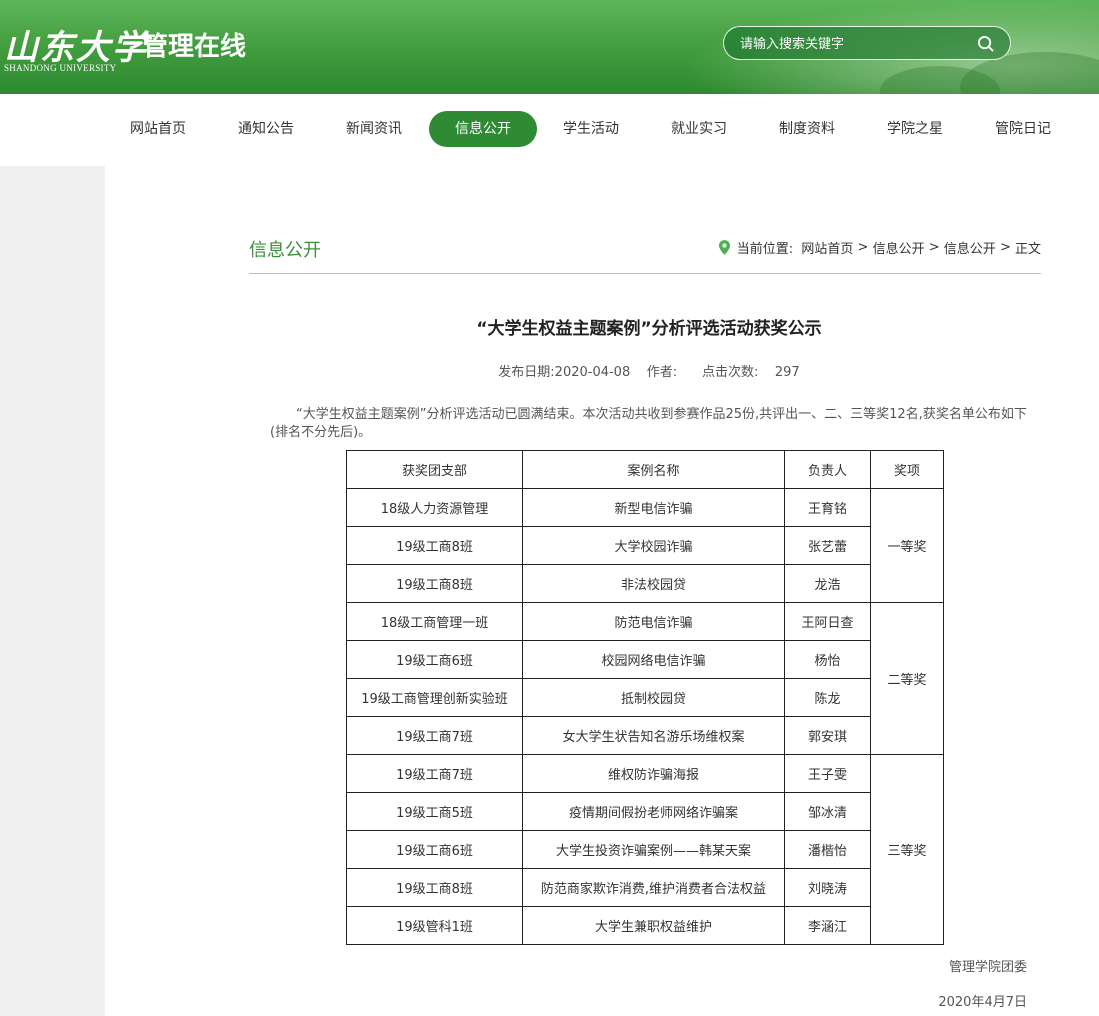 The image size is (1099, 1016). Describe the element at coordinates (970, 247) in the screenshot. I see `breadcrumb-info-disclosure-sub: 信息公开` at that location.